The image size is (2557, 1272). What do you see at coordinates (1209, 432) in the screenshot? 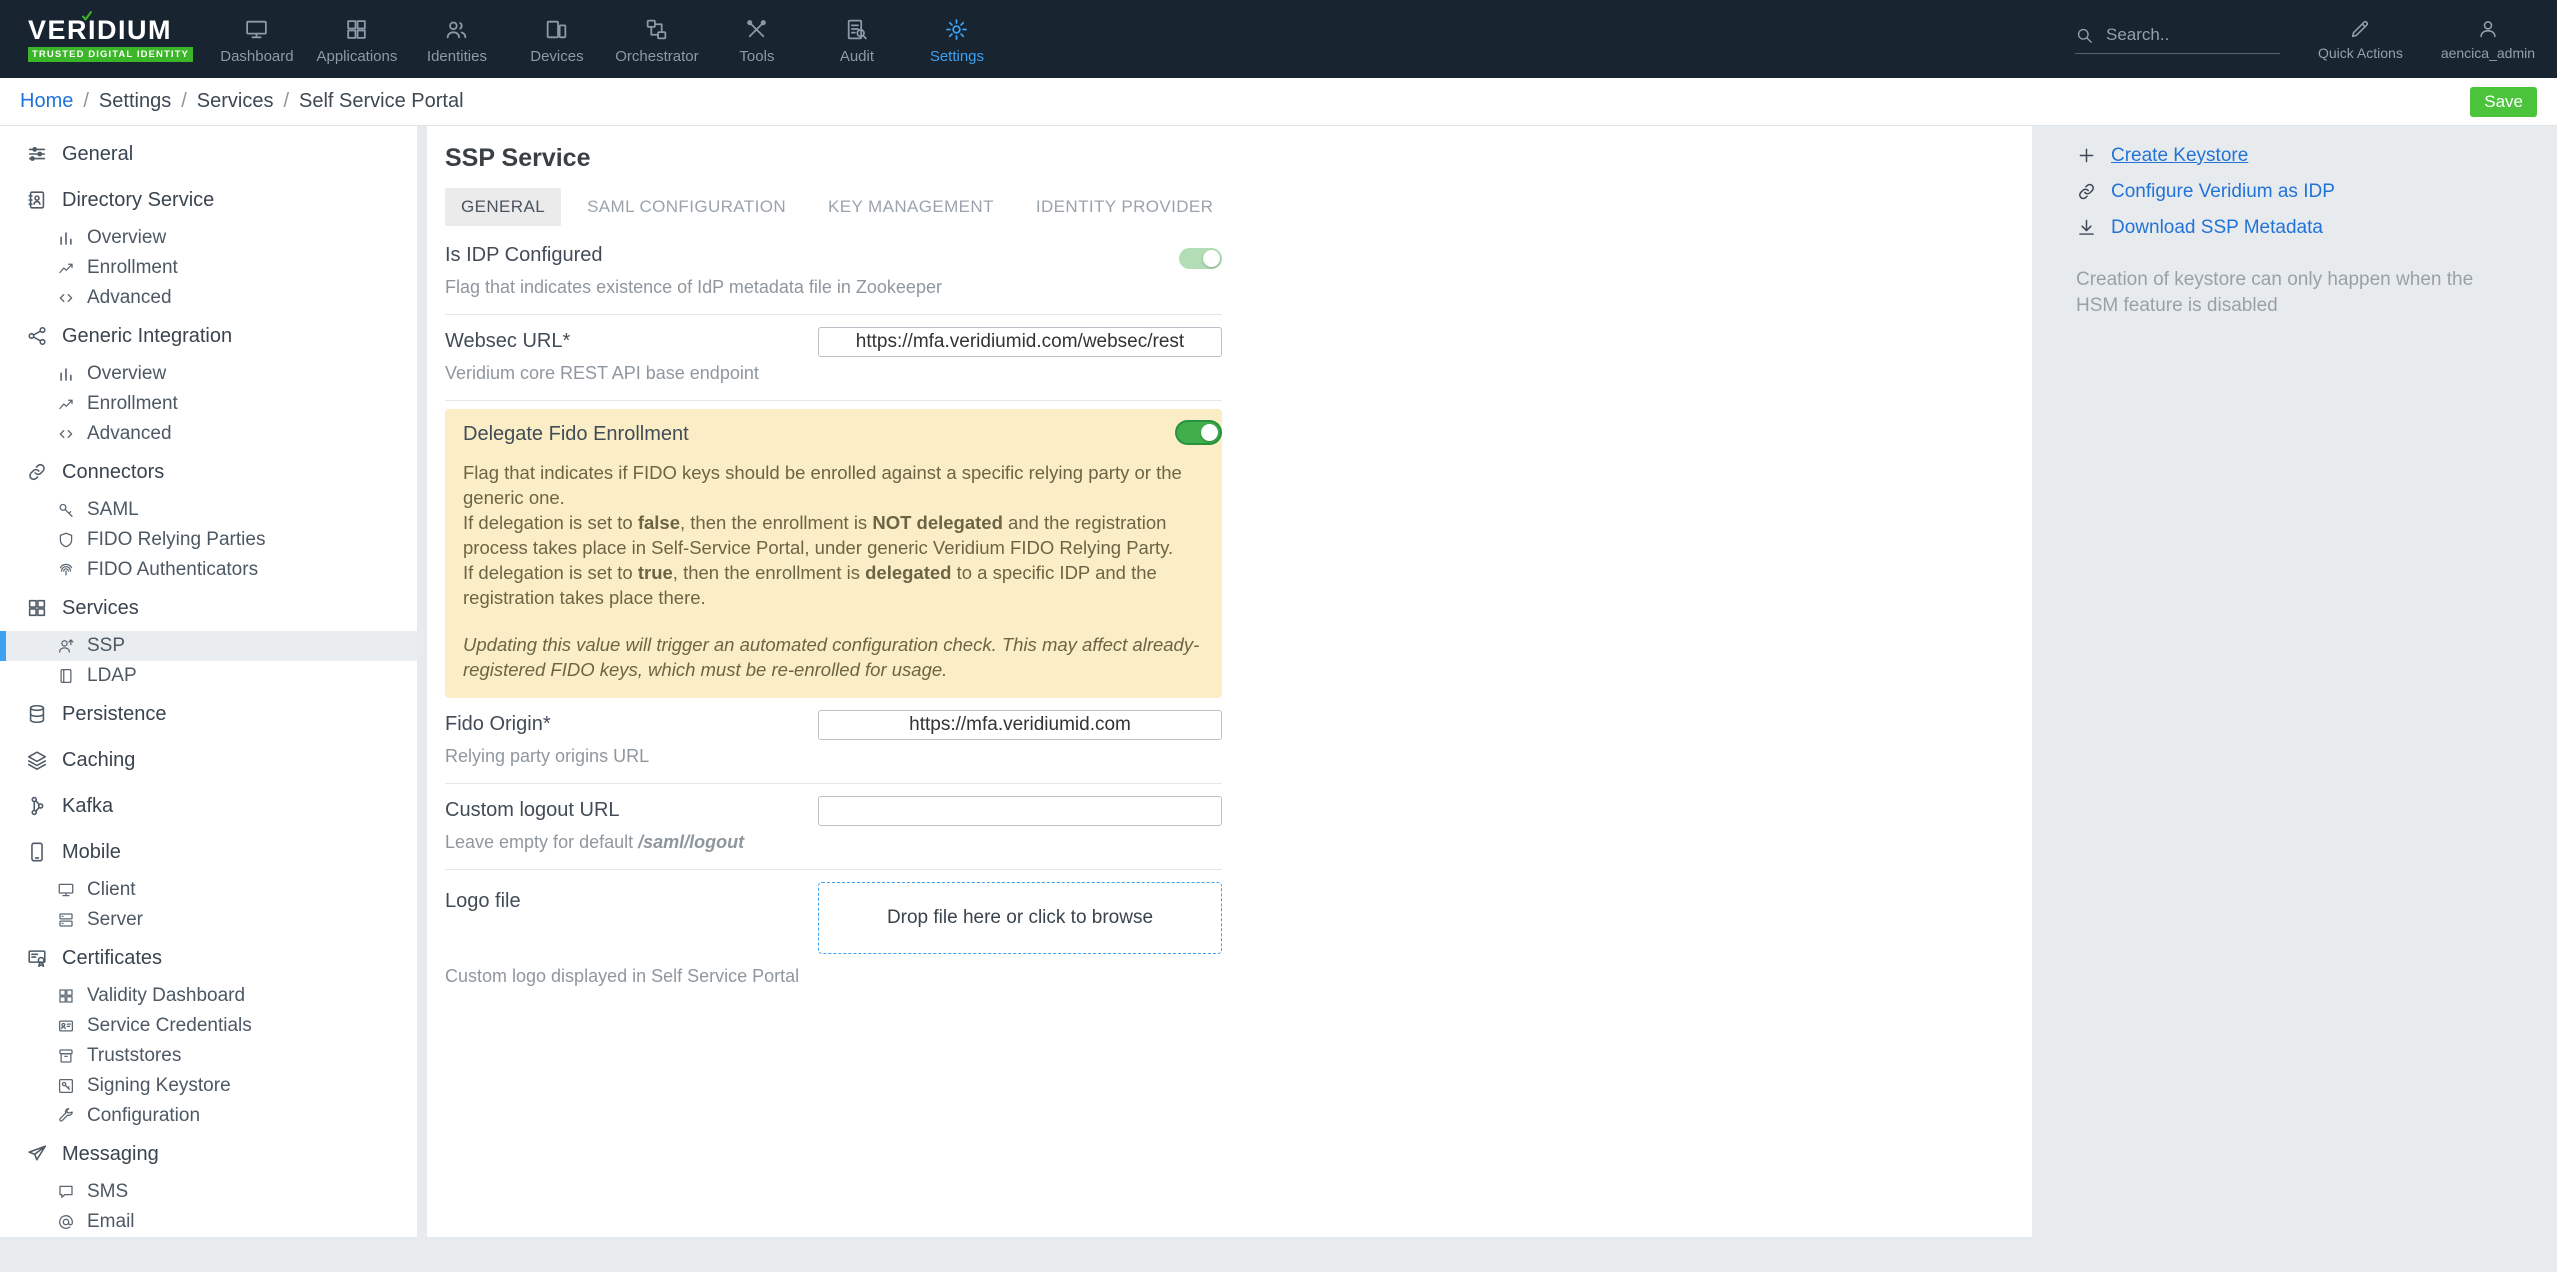
I see `toggle-knob` at bounding box center [1209, 432].